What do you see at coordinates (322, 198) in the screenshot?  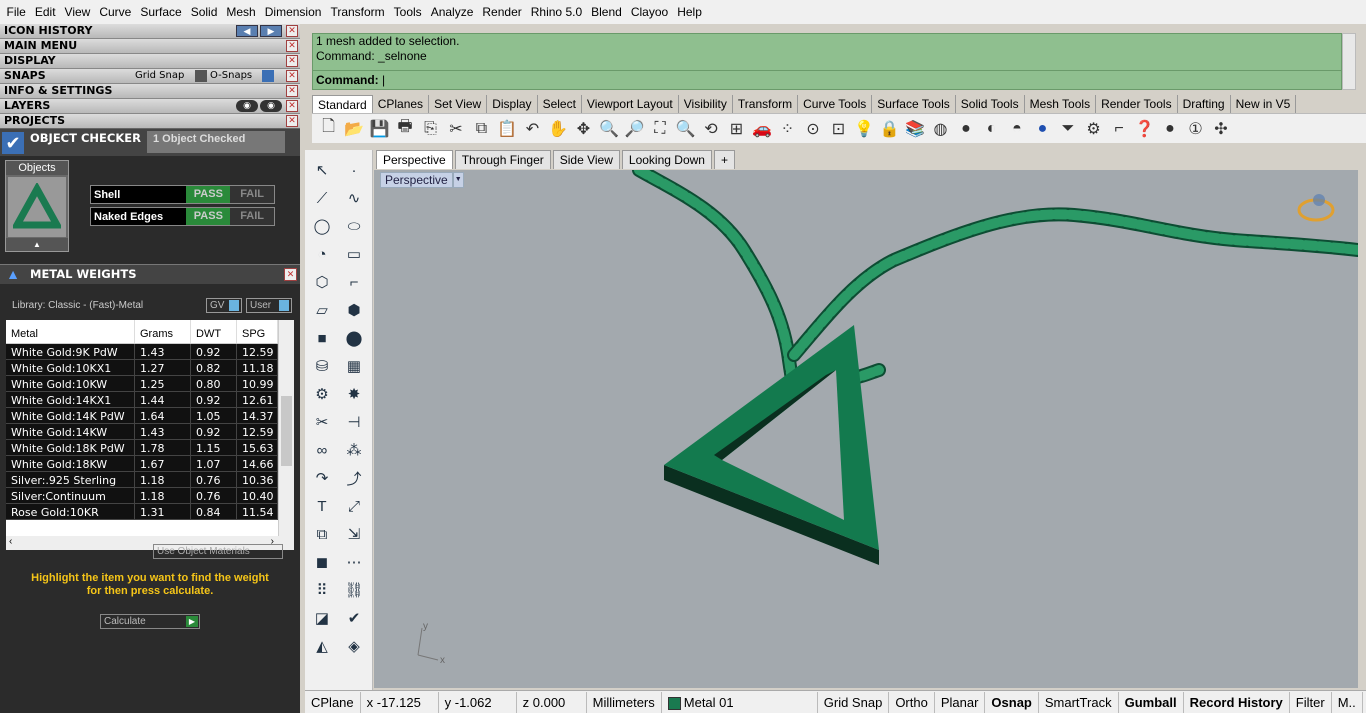 I see `polyline-icon: ⟋` at bounding box center [322, 198].